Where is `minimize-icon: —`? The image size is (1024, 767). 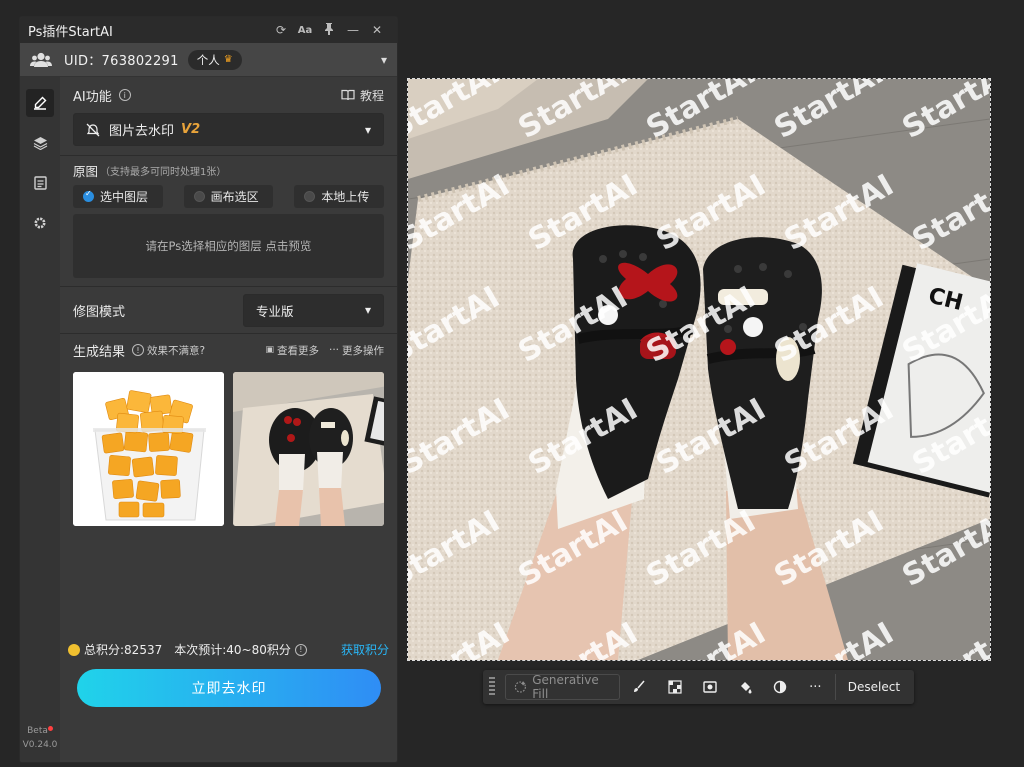 minimize-icon: — is located at coordinates (353, 30).